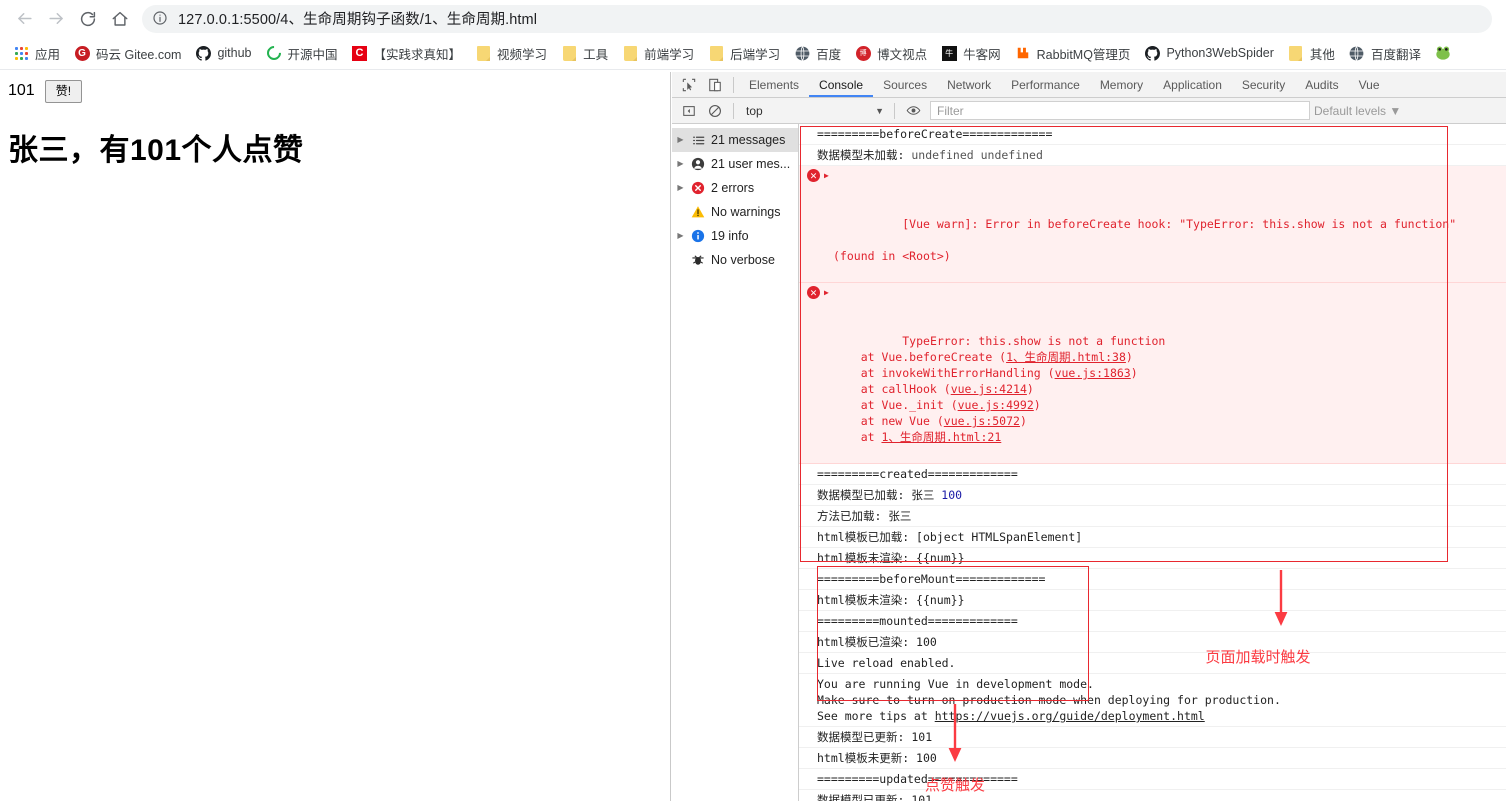  What do you see at coordinates (1120, 110) in the screenshot?
I see `filter-input: Filter` at bounding box center [1120, 110].